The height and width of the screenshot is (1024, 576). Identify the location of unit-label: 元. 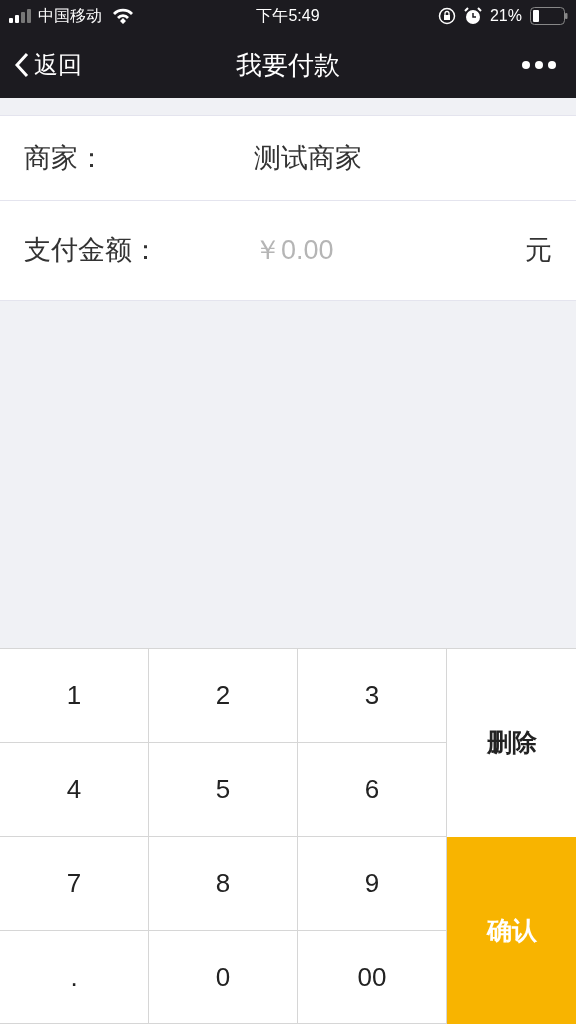
(538, 251).